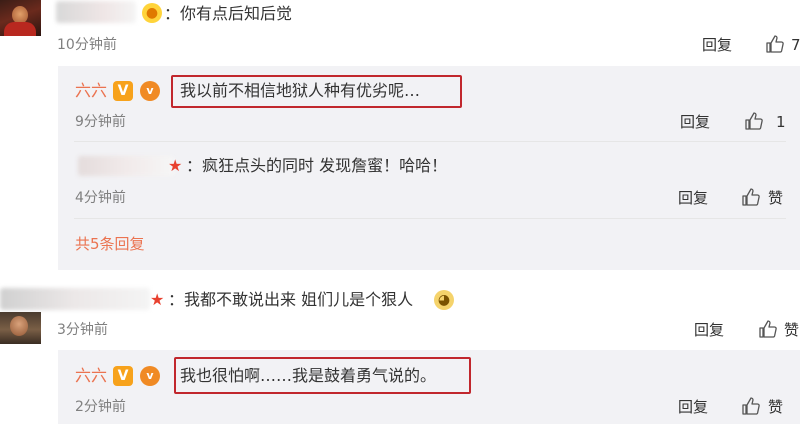 Image resolution: width=800 pixels, height=424 pixels. I want to click on reply-time: 9分钟前, so click(100, 122).